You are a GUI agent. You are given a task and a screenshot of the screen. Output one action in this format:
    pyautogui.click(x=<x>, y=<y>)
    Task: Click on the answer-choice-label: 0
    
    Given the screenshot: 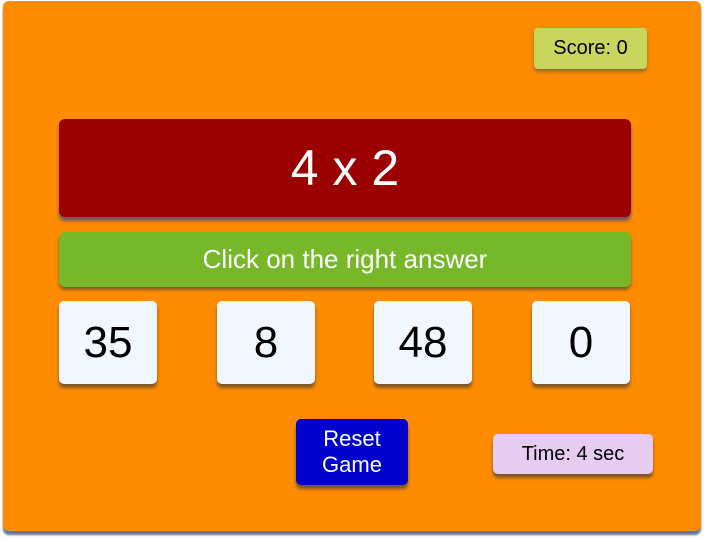 What is the action you would take?
    pyautogui.click(x=581, y=342)
    